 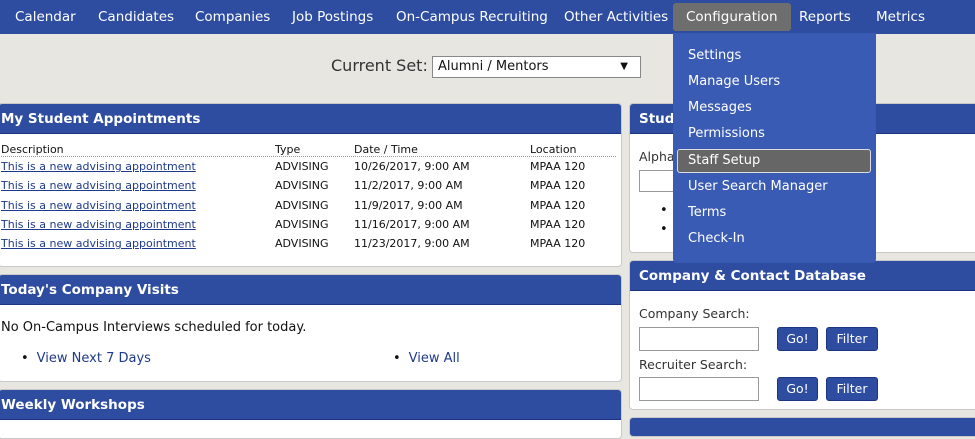 What do you see at coordinates (825, 17) in the screenshot?
I see `nav-reports: Reports` at bounding box center [825, 17].